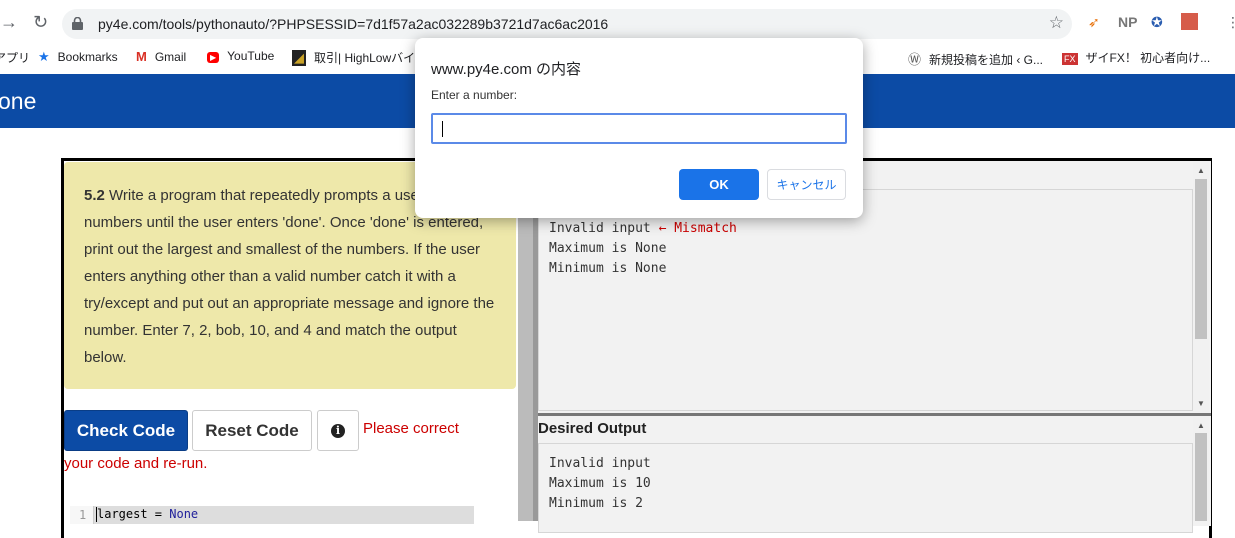 The image size is (1235, 538). What do you see at coordinates (719, 184) in the screenshot?
I see `ok-button: OK` at bounding box center [719, 184].